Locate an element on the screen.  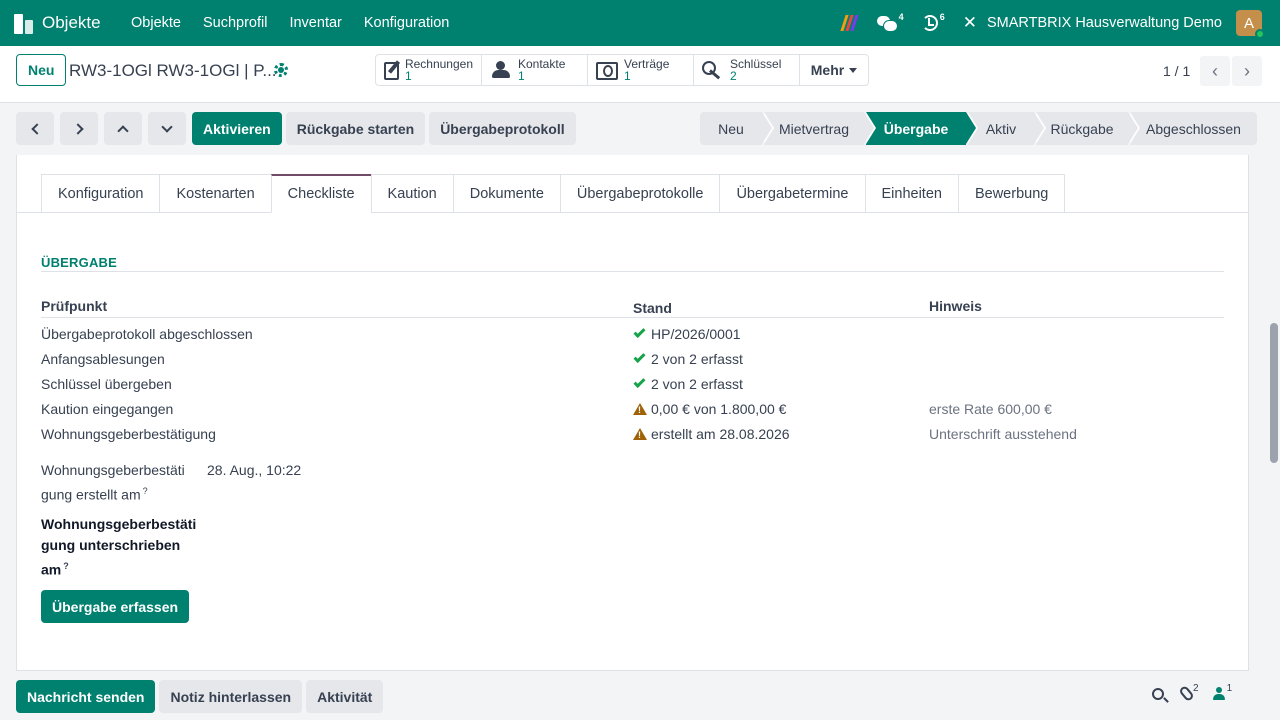
menu-item-inventar: Inventar is located at coordinates (315, 23).